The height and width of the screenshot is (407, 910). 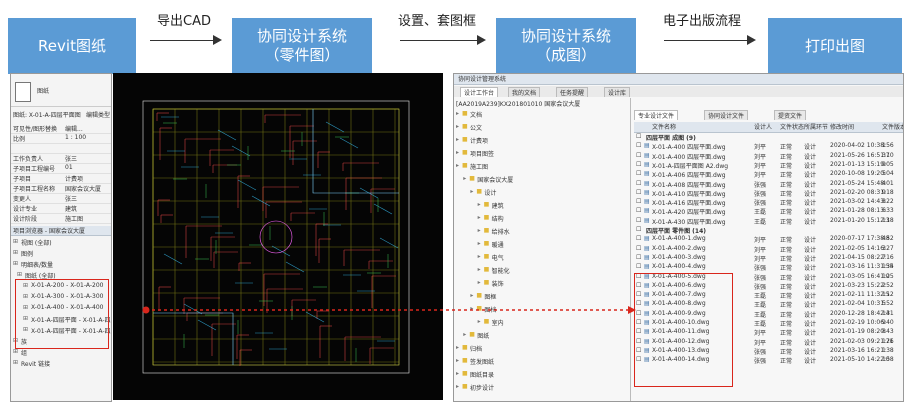 What do you see at coordinates (389, 310) in the screenshot?
I see `dotted-connector` at bounding box center [389, 310].